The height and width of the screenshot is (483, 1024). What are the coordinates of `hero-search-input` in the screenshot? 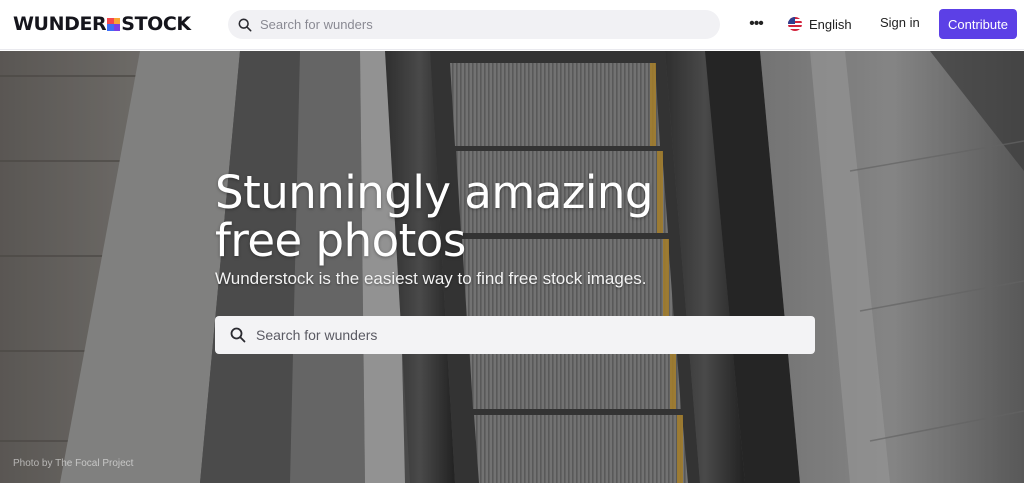 It's located at (535, 335).